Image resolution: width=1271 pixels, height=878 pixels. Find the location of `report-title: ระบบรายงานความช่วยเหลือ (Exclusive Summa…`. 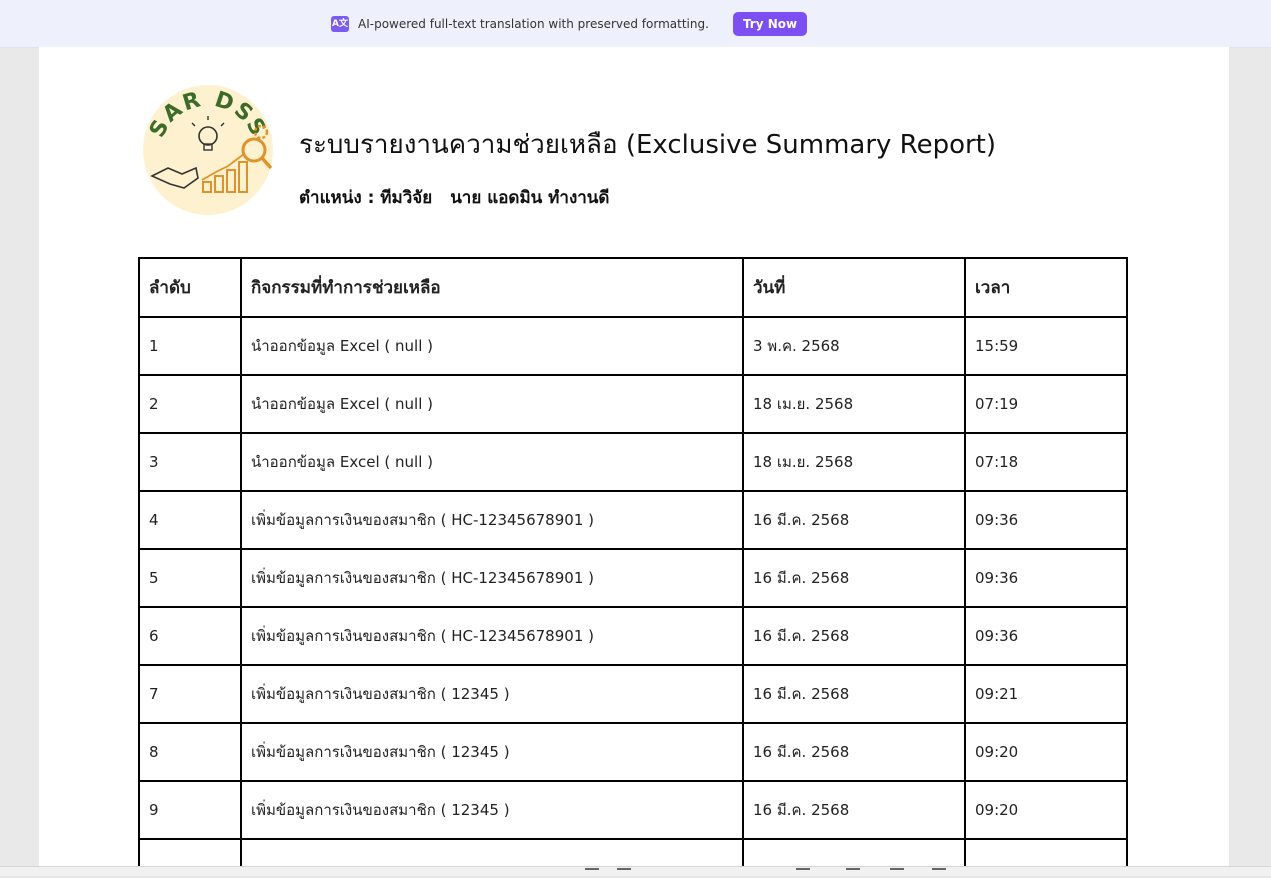

report-title: ระบบรายงานความช่วยเหลือ (Exclusive Summa… is located at coordinates (648, 145).